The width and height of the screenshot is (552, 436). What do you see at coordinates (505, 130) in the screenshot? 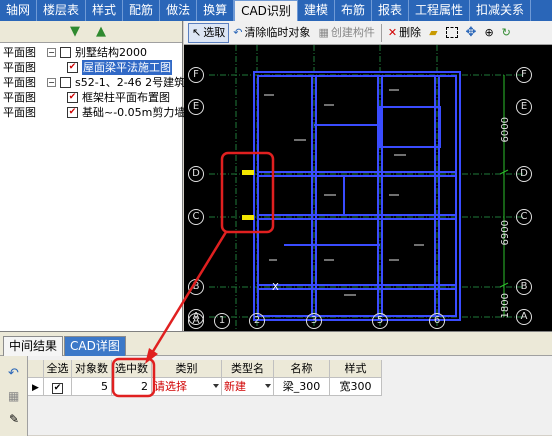
I see `dimension-label-6000: 6000` at bounding box center [505, 130].